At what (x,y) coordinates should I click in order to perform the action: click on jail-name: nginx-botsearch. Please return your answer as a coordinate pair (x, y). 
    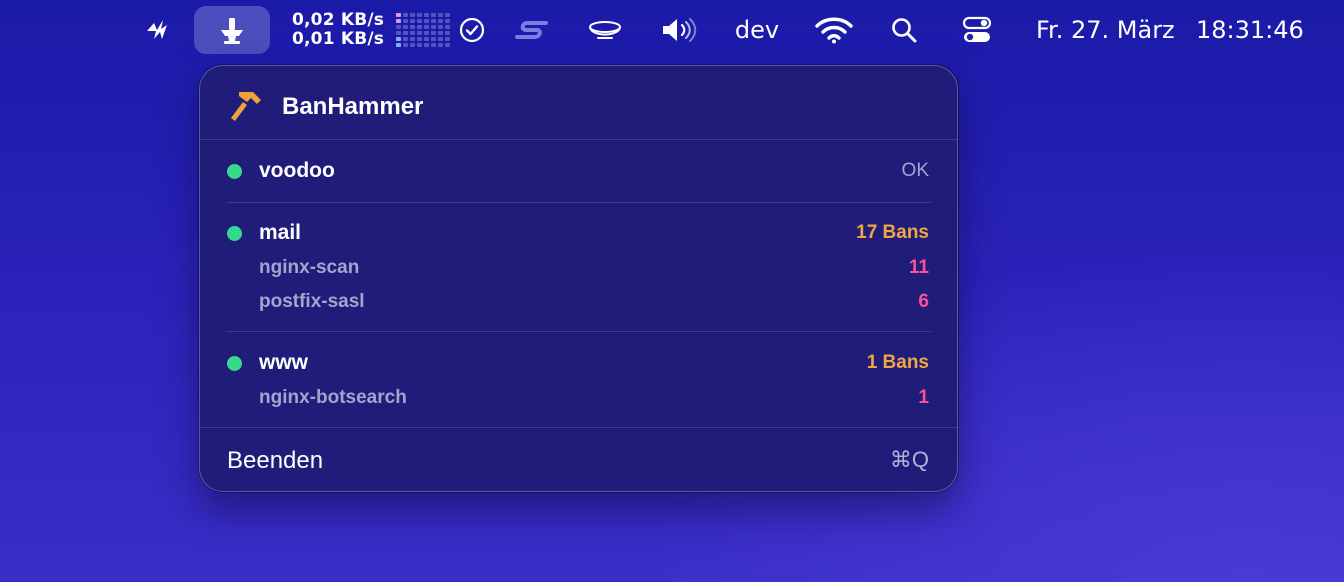
    Looking at the image, I should click on (333, 397).